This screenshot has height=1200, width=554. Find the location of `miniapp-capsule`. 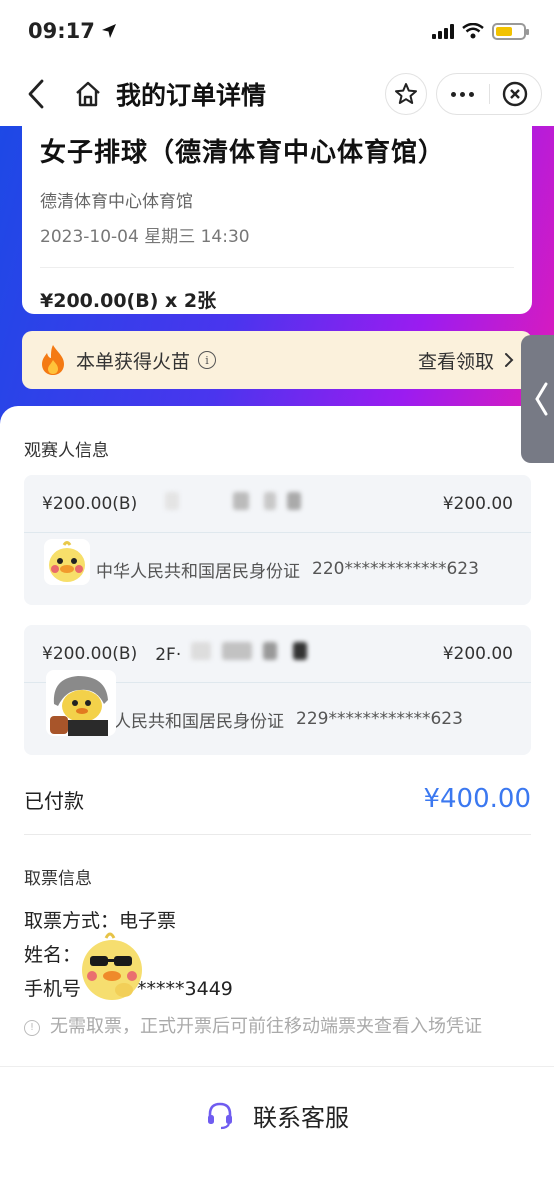

miniapp-capsule is located at coordinates (489, 94).